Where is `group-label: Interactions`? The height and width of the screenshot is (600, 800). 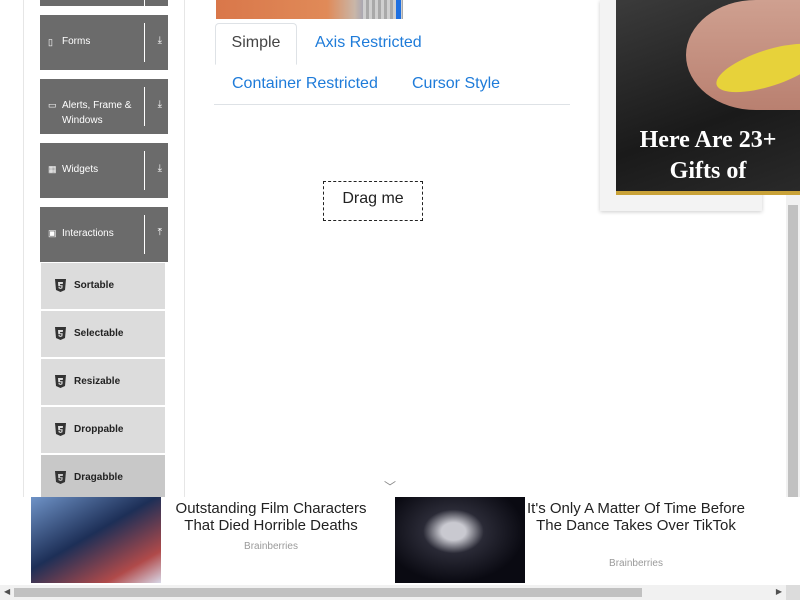 group-label: Interactions is located at coordinates (88, 233).